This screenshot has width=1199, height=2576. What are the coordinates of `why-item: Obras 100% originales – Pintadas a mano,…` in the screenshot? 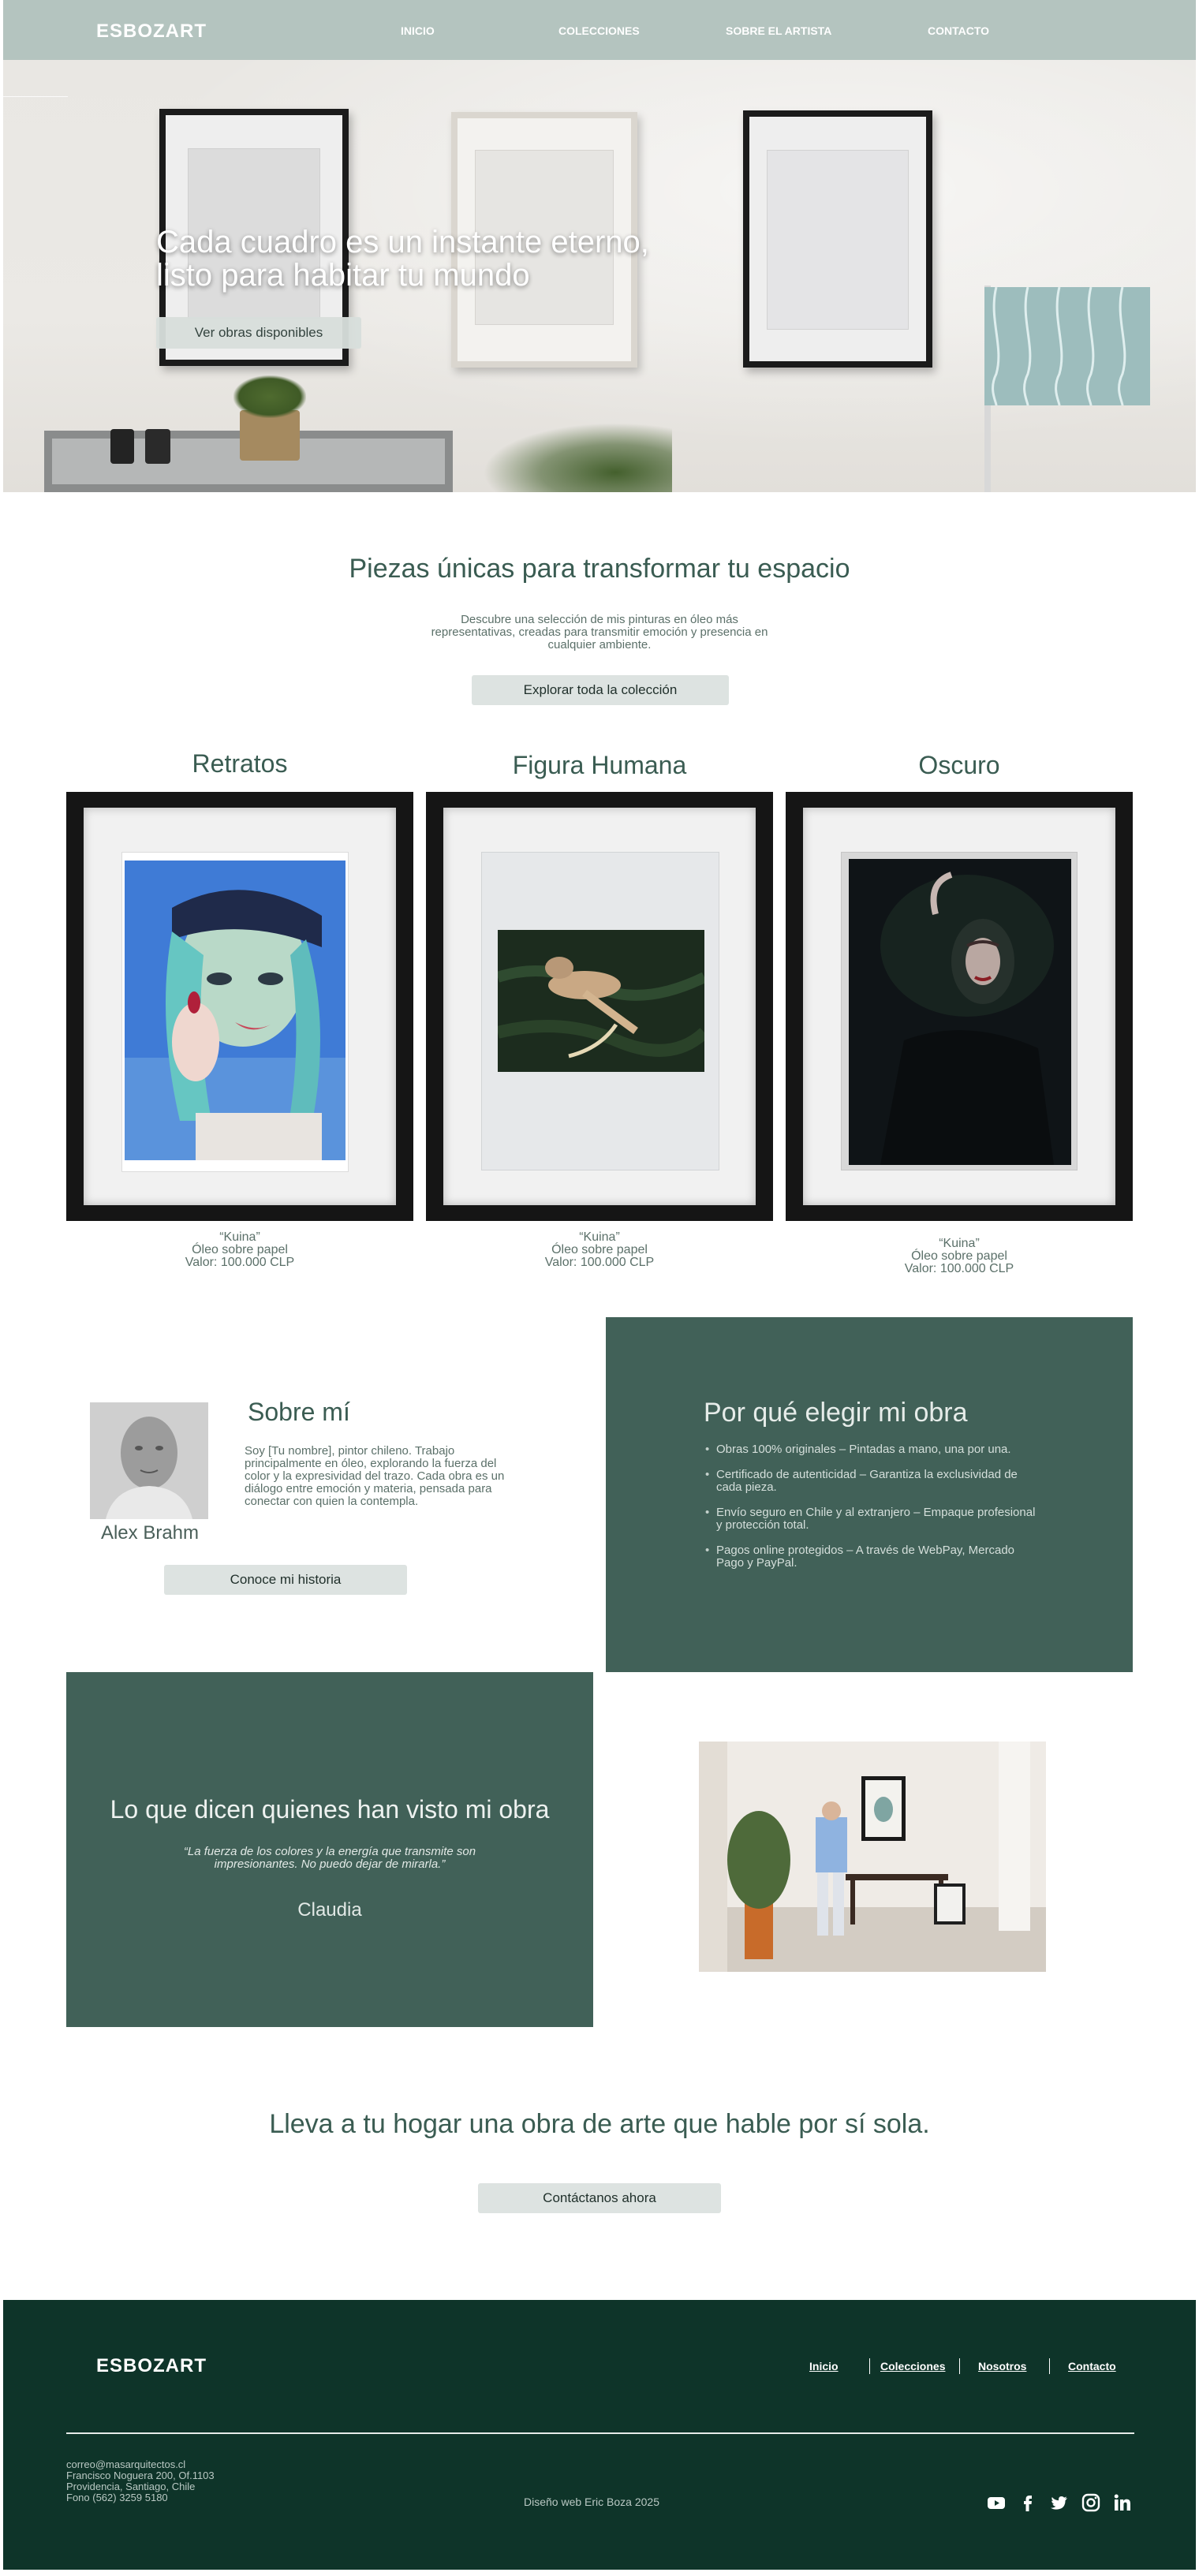 It's located at (871, 1450).